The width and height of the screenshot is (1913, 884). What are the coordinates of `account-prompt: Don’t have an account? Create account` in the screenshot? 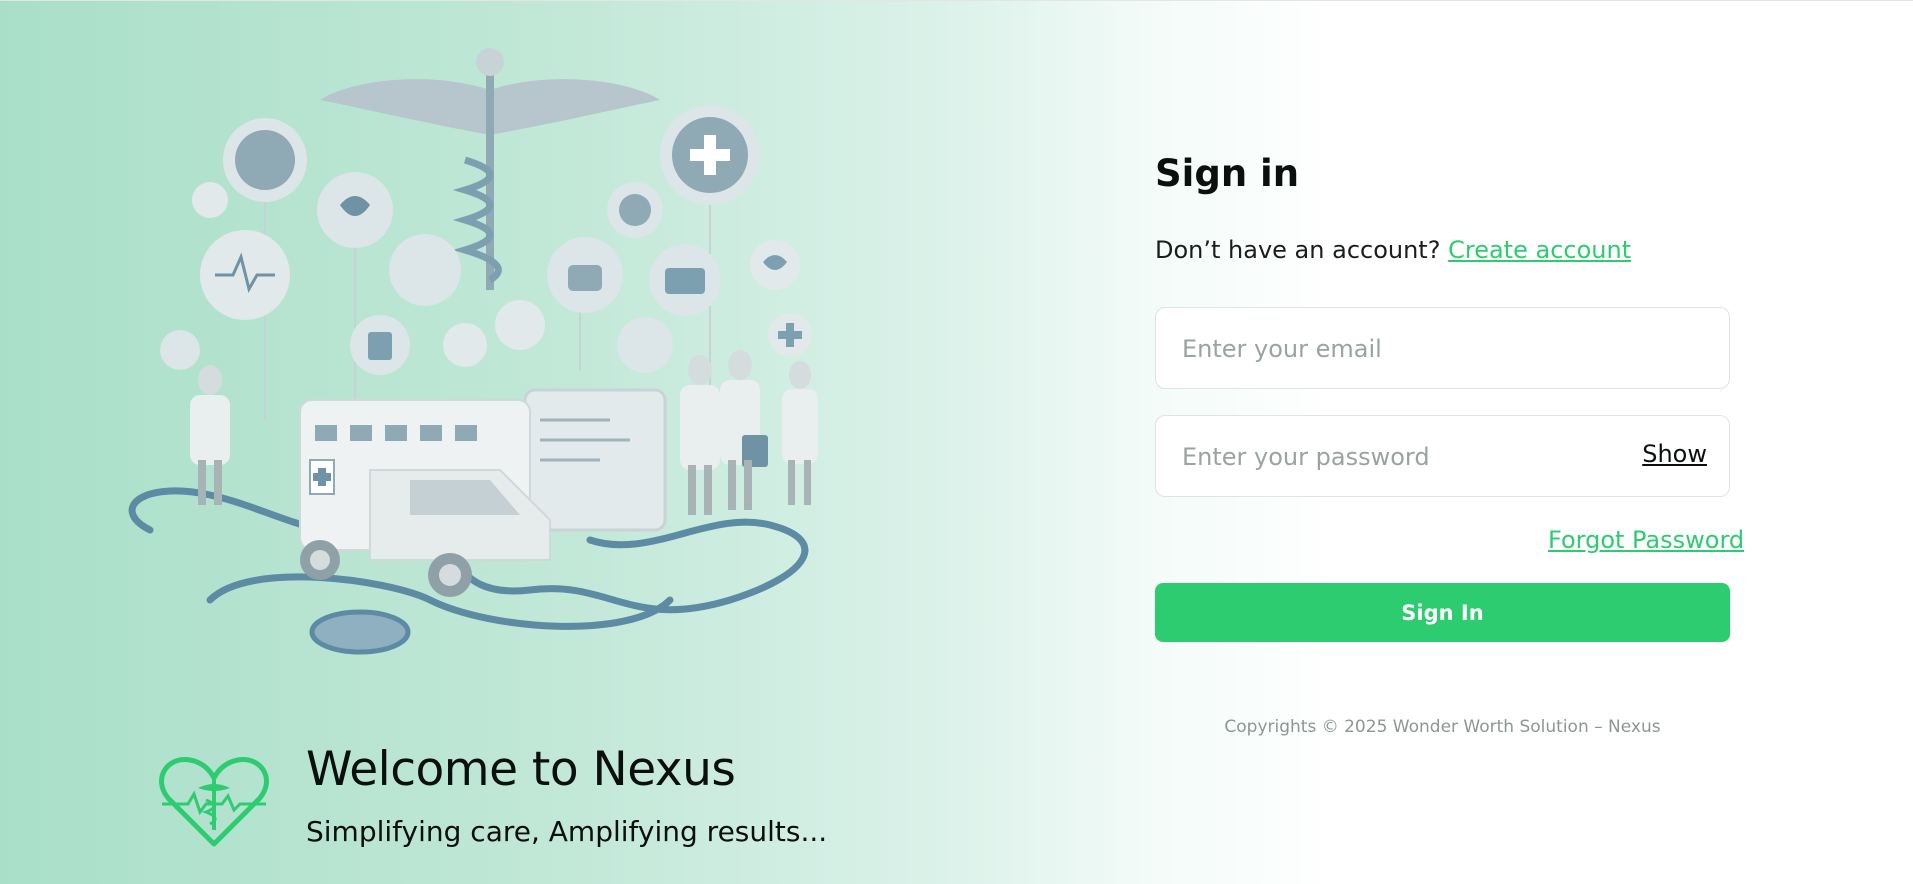 It's located at (1393, 250).